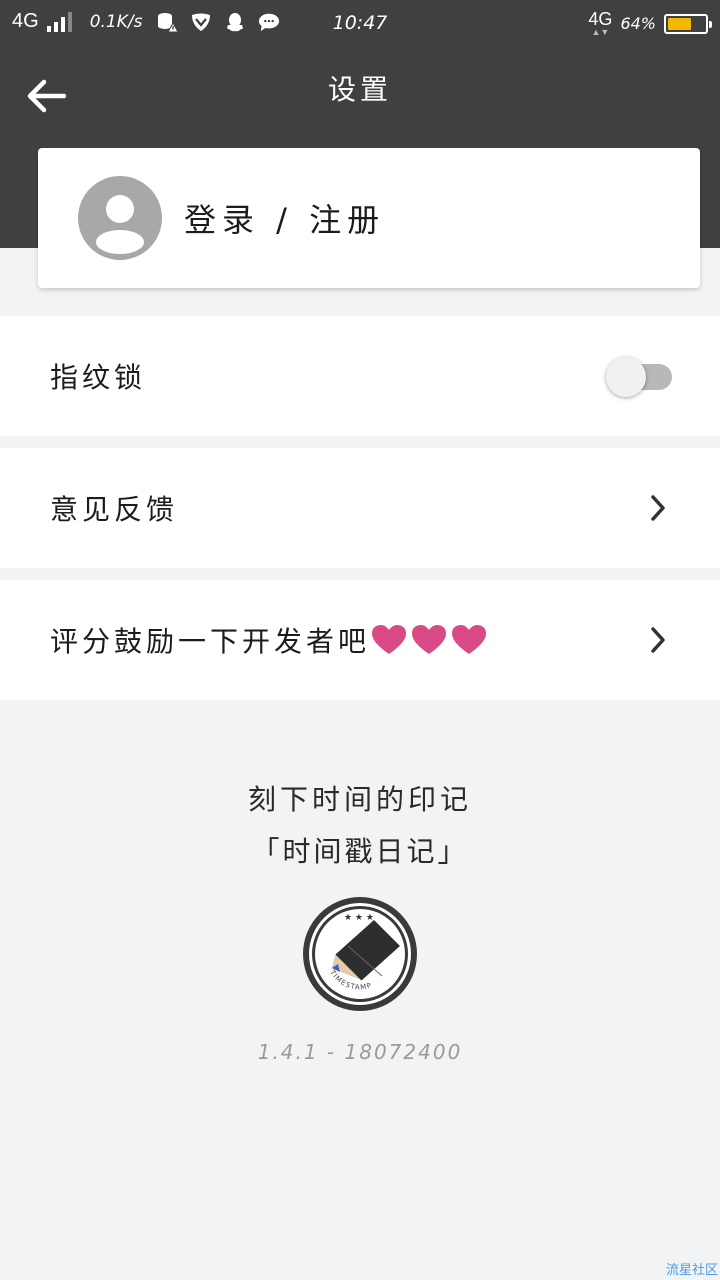 This screenshot has width=720, height=1280. What do you see at coordinates (201, 22) in the screenshot?
I see `vpn-shield-icon` at bounding box center [201, 22].